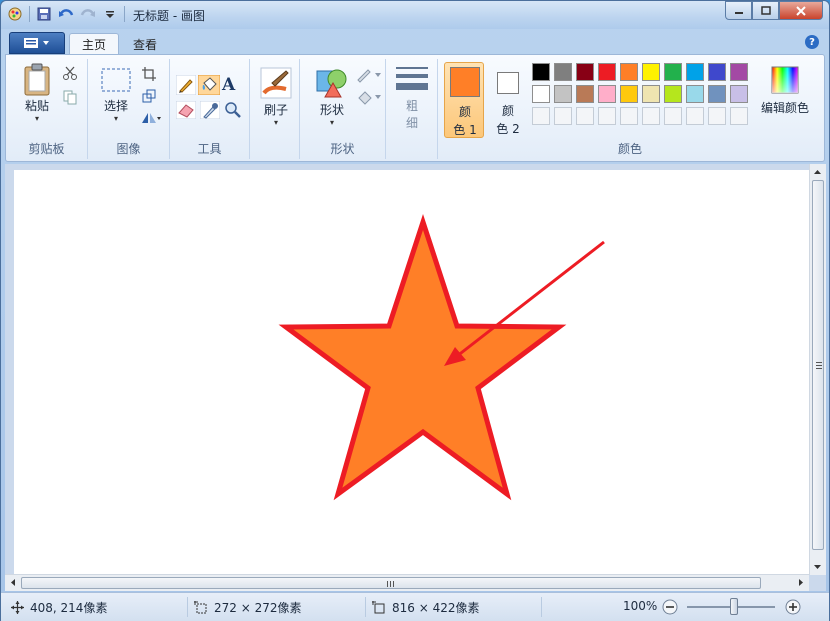 This screenshot has height=621, width=830. I want to click on scroll-left-icon, so click(13, 582).